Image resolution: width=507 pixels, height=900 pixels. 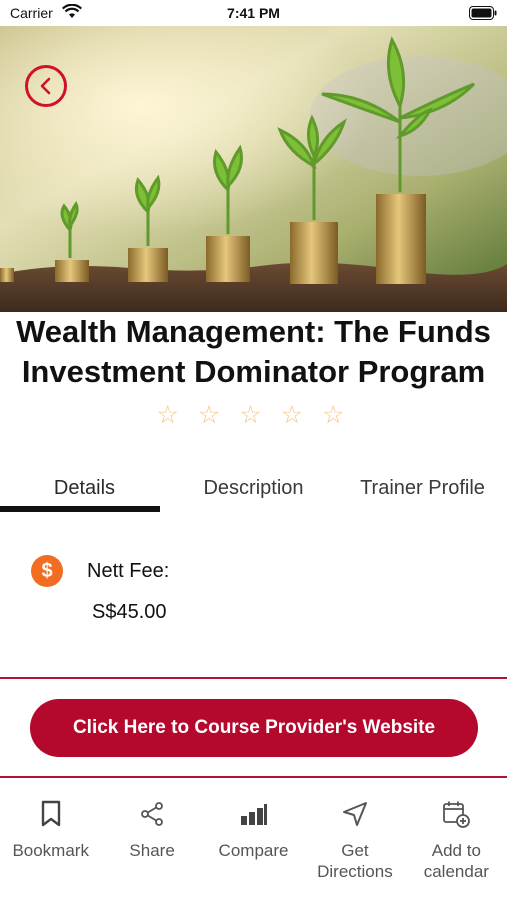 I want to click on tab-description: Description, so click(x=253, y=491).